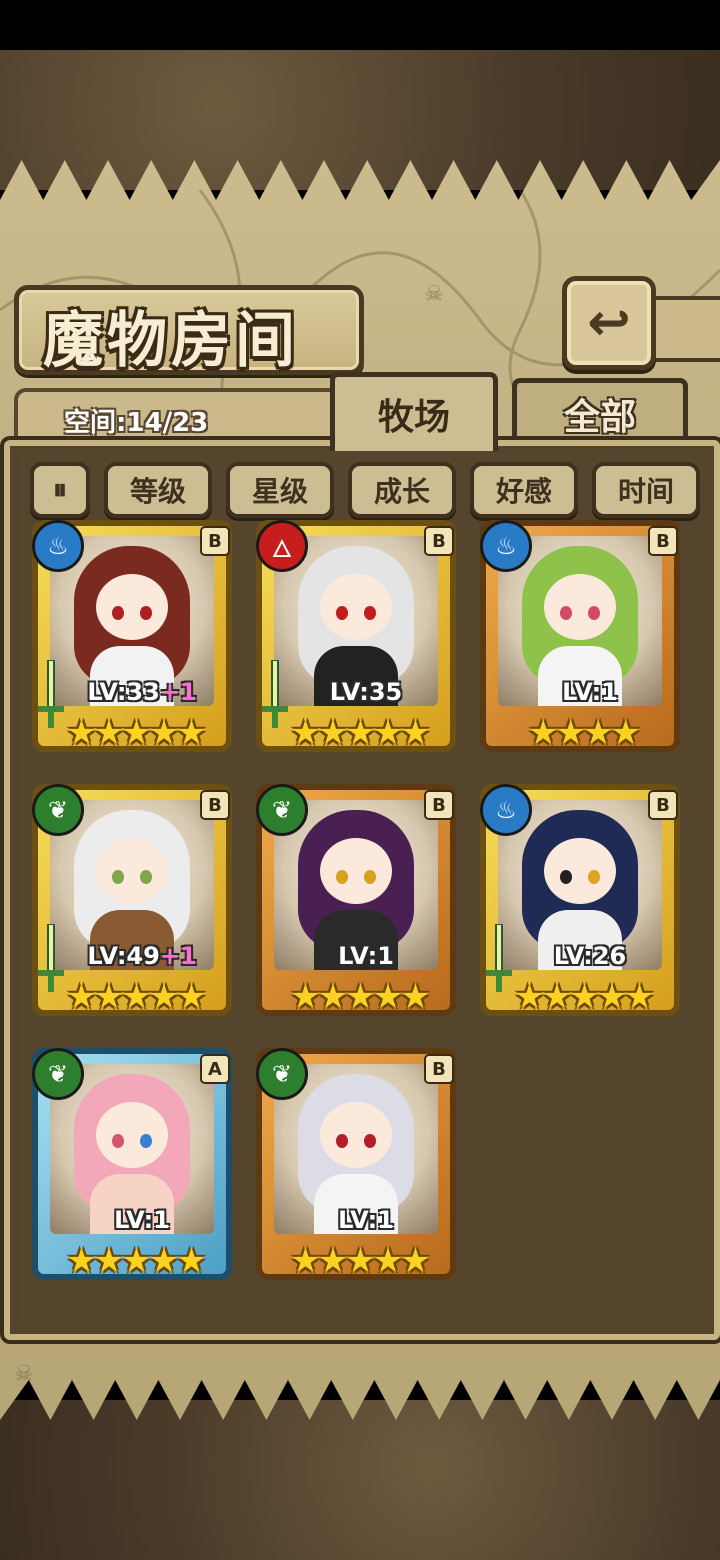  I want to click on monster-card: ❦ B LV:49+1 ★★★★★, so click(136, 903).